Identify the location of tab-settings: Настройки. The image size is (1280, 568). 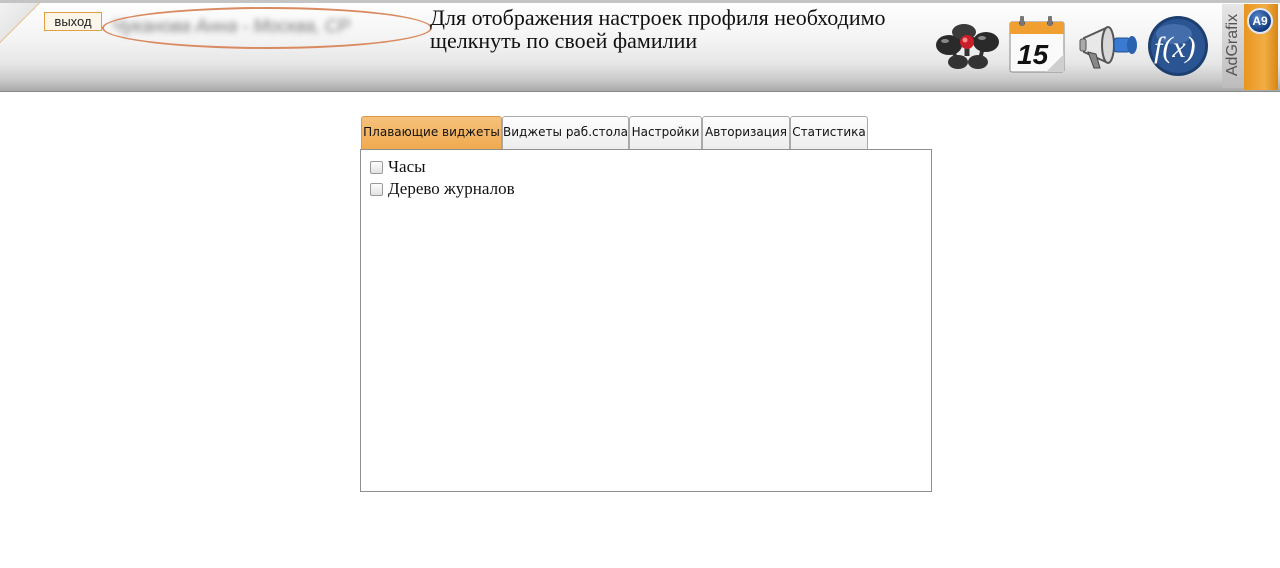
(665, 133).